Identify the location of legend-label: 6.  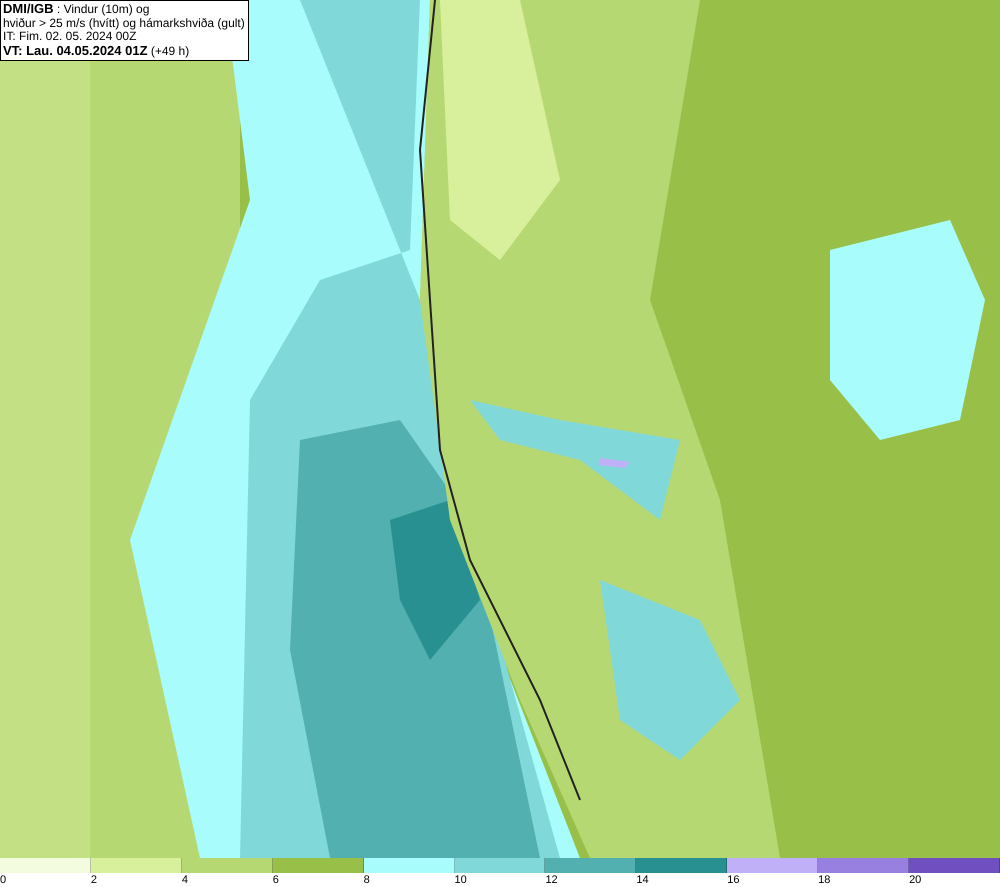
(275, 880).